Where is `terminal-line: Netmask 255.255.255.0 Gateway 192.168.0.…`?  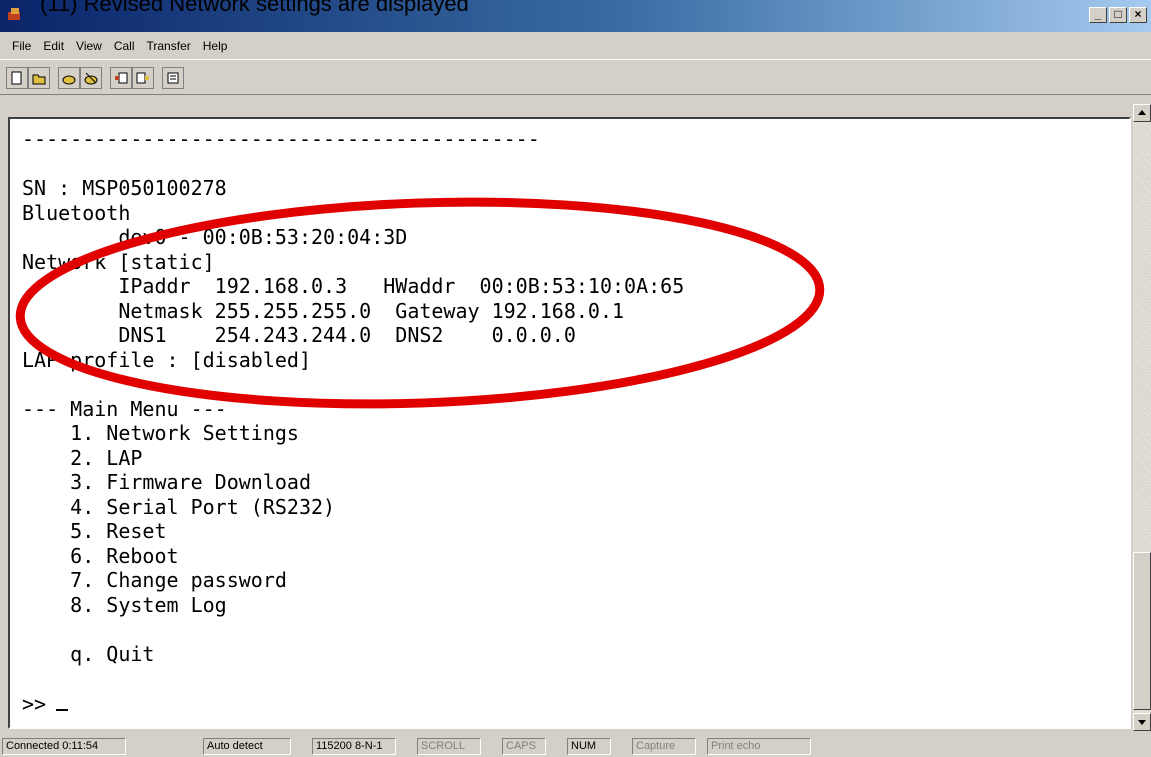 terminal-line: Netmask 255.255.255.0 Gateway 192.168.0.… is located at coordinates (323, 310).